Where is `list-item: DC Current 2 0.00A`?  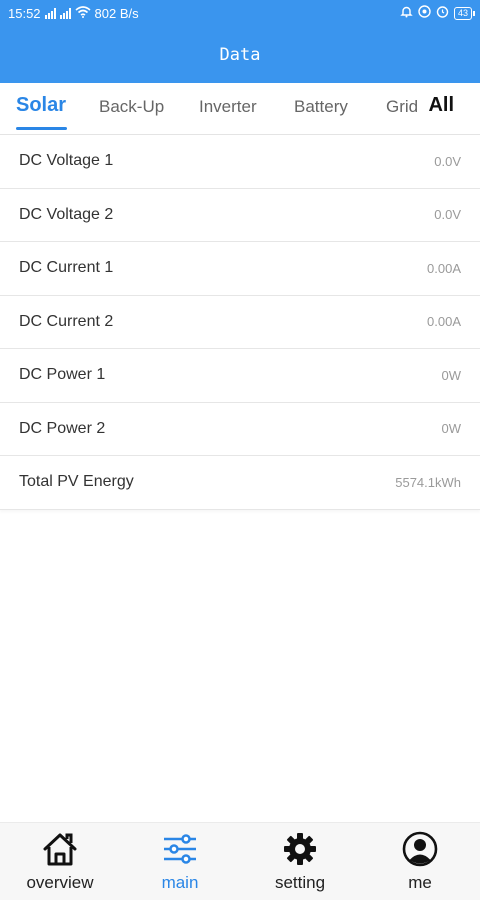
list-item: DC Current 2 0.00A is located at coordinates (240, 322).